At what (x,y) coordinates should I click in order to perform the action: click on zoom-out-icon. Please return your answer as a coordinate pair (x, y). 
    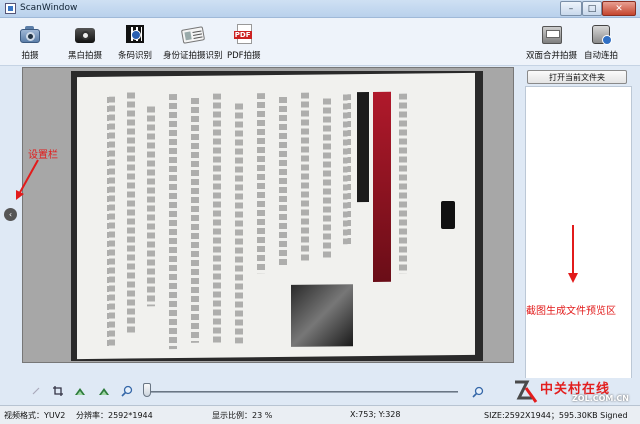
    Looking at the image, I should click on (127, 391).